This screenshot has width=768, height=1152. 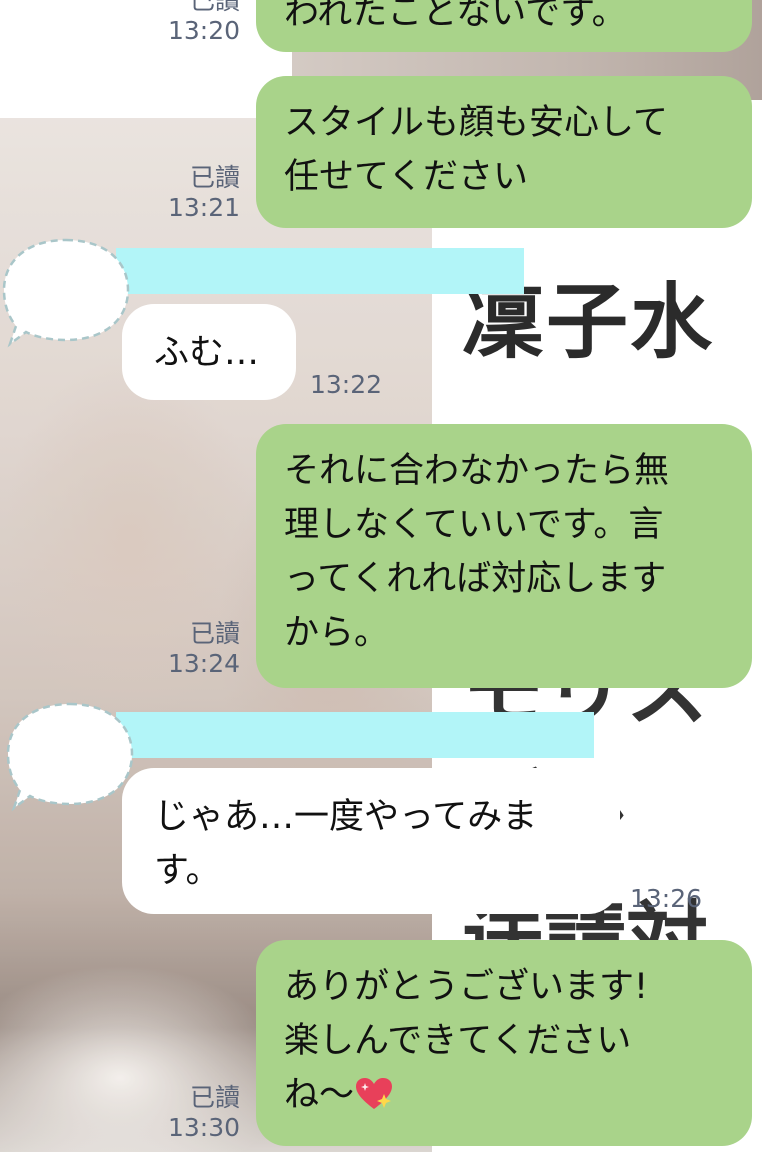 I want to click on message-text-line: から。, so click(x=337, y=633).